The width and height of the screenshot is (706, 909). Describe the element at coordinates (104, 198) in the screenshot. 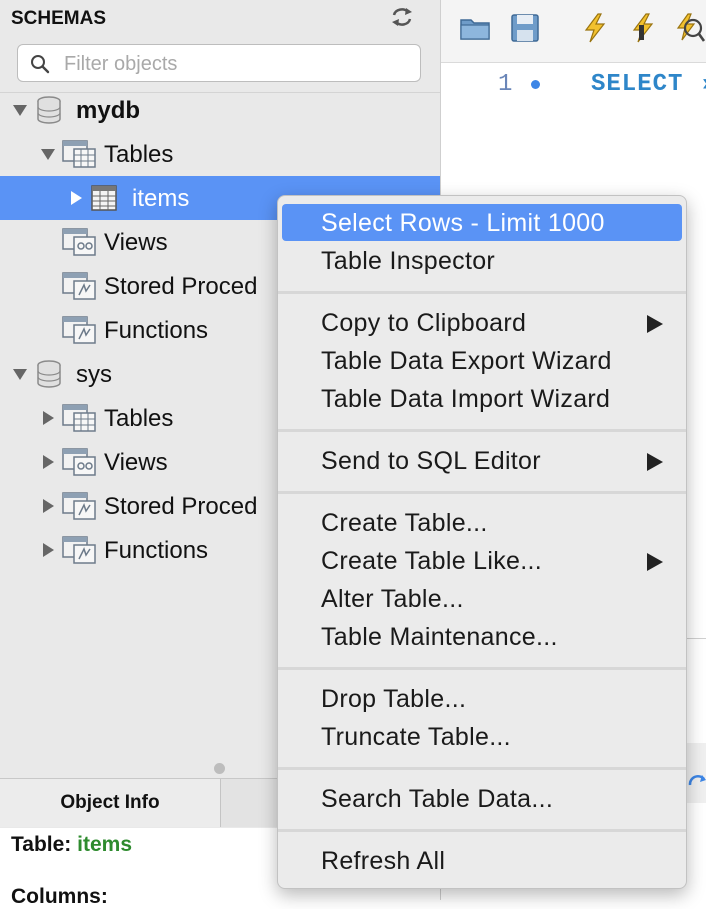

I see `table-icon` at that location.